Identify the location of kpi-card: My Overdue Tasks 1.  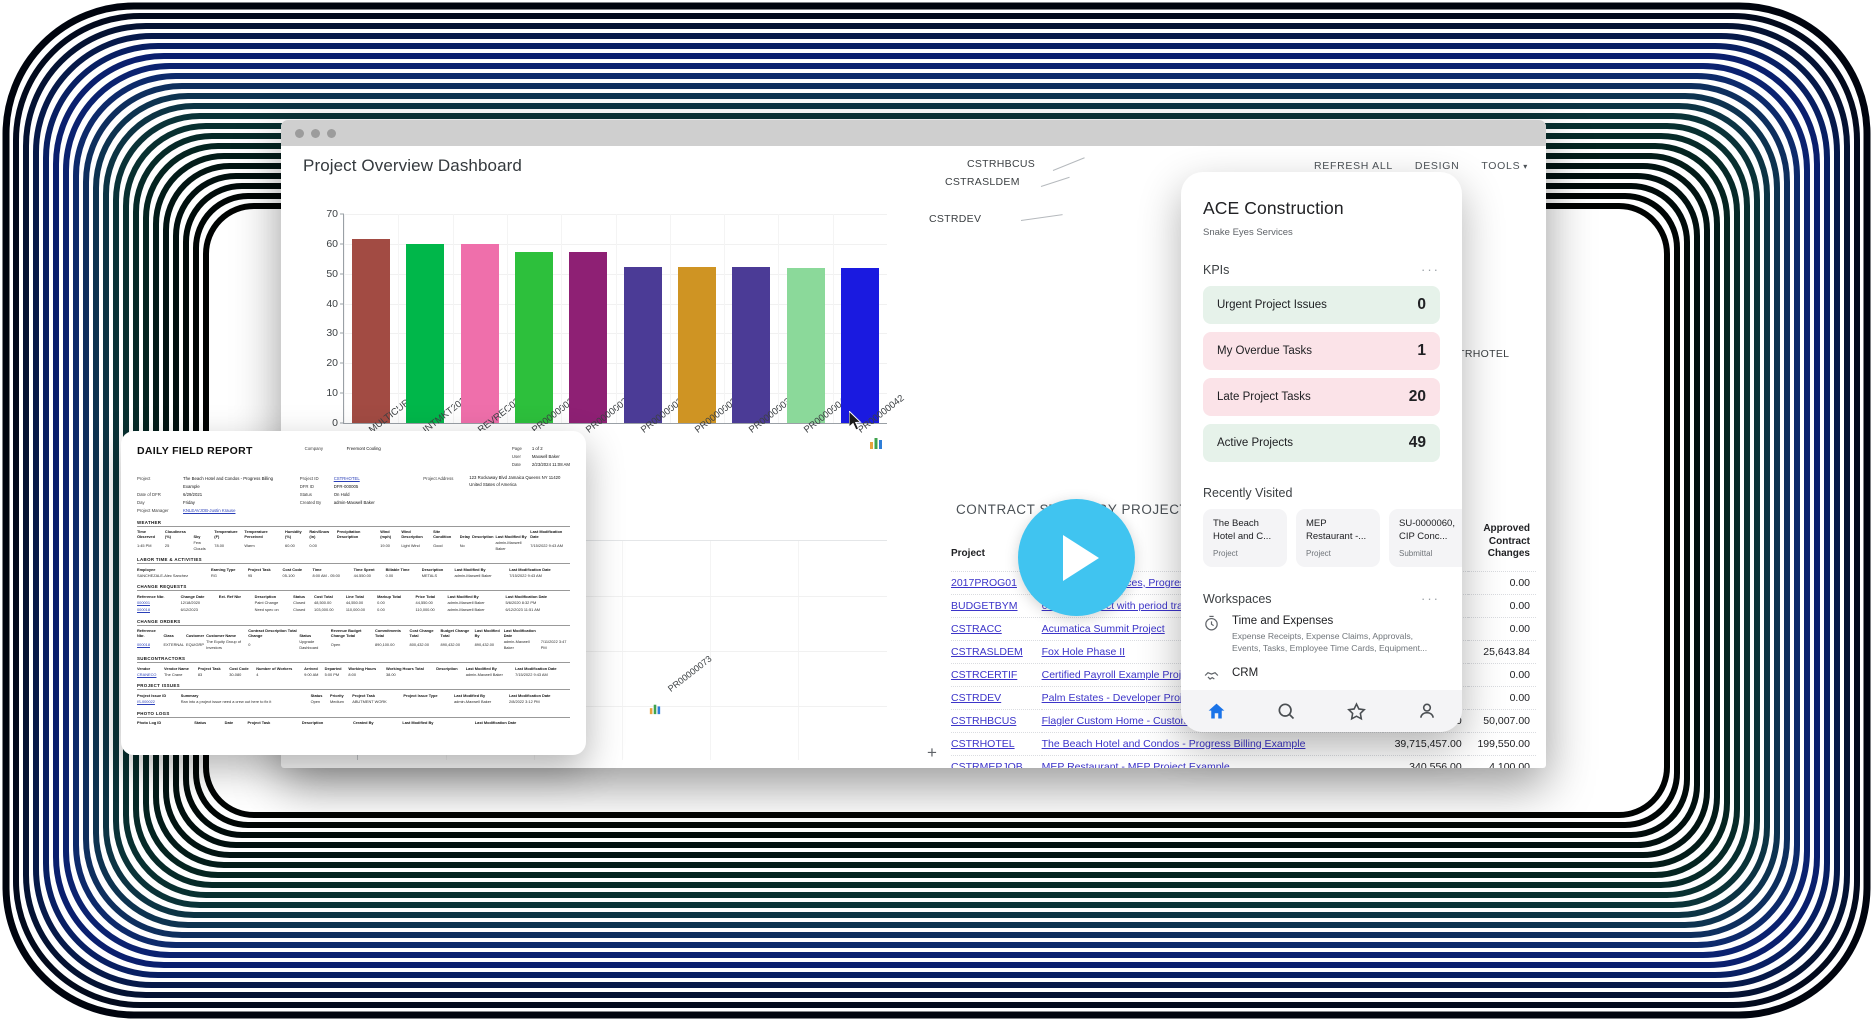
(1321, 351).